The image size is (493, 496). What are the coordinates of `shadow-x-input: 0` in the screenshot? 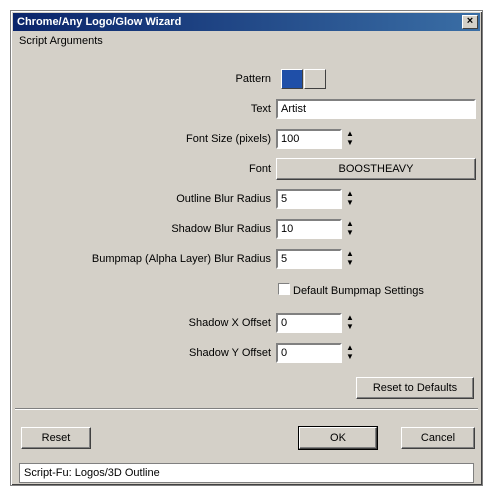 It's located at (309, 323).